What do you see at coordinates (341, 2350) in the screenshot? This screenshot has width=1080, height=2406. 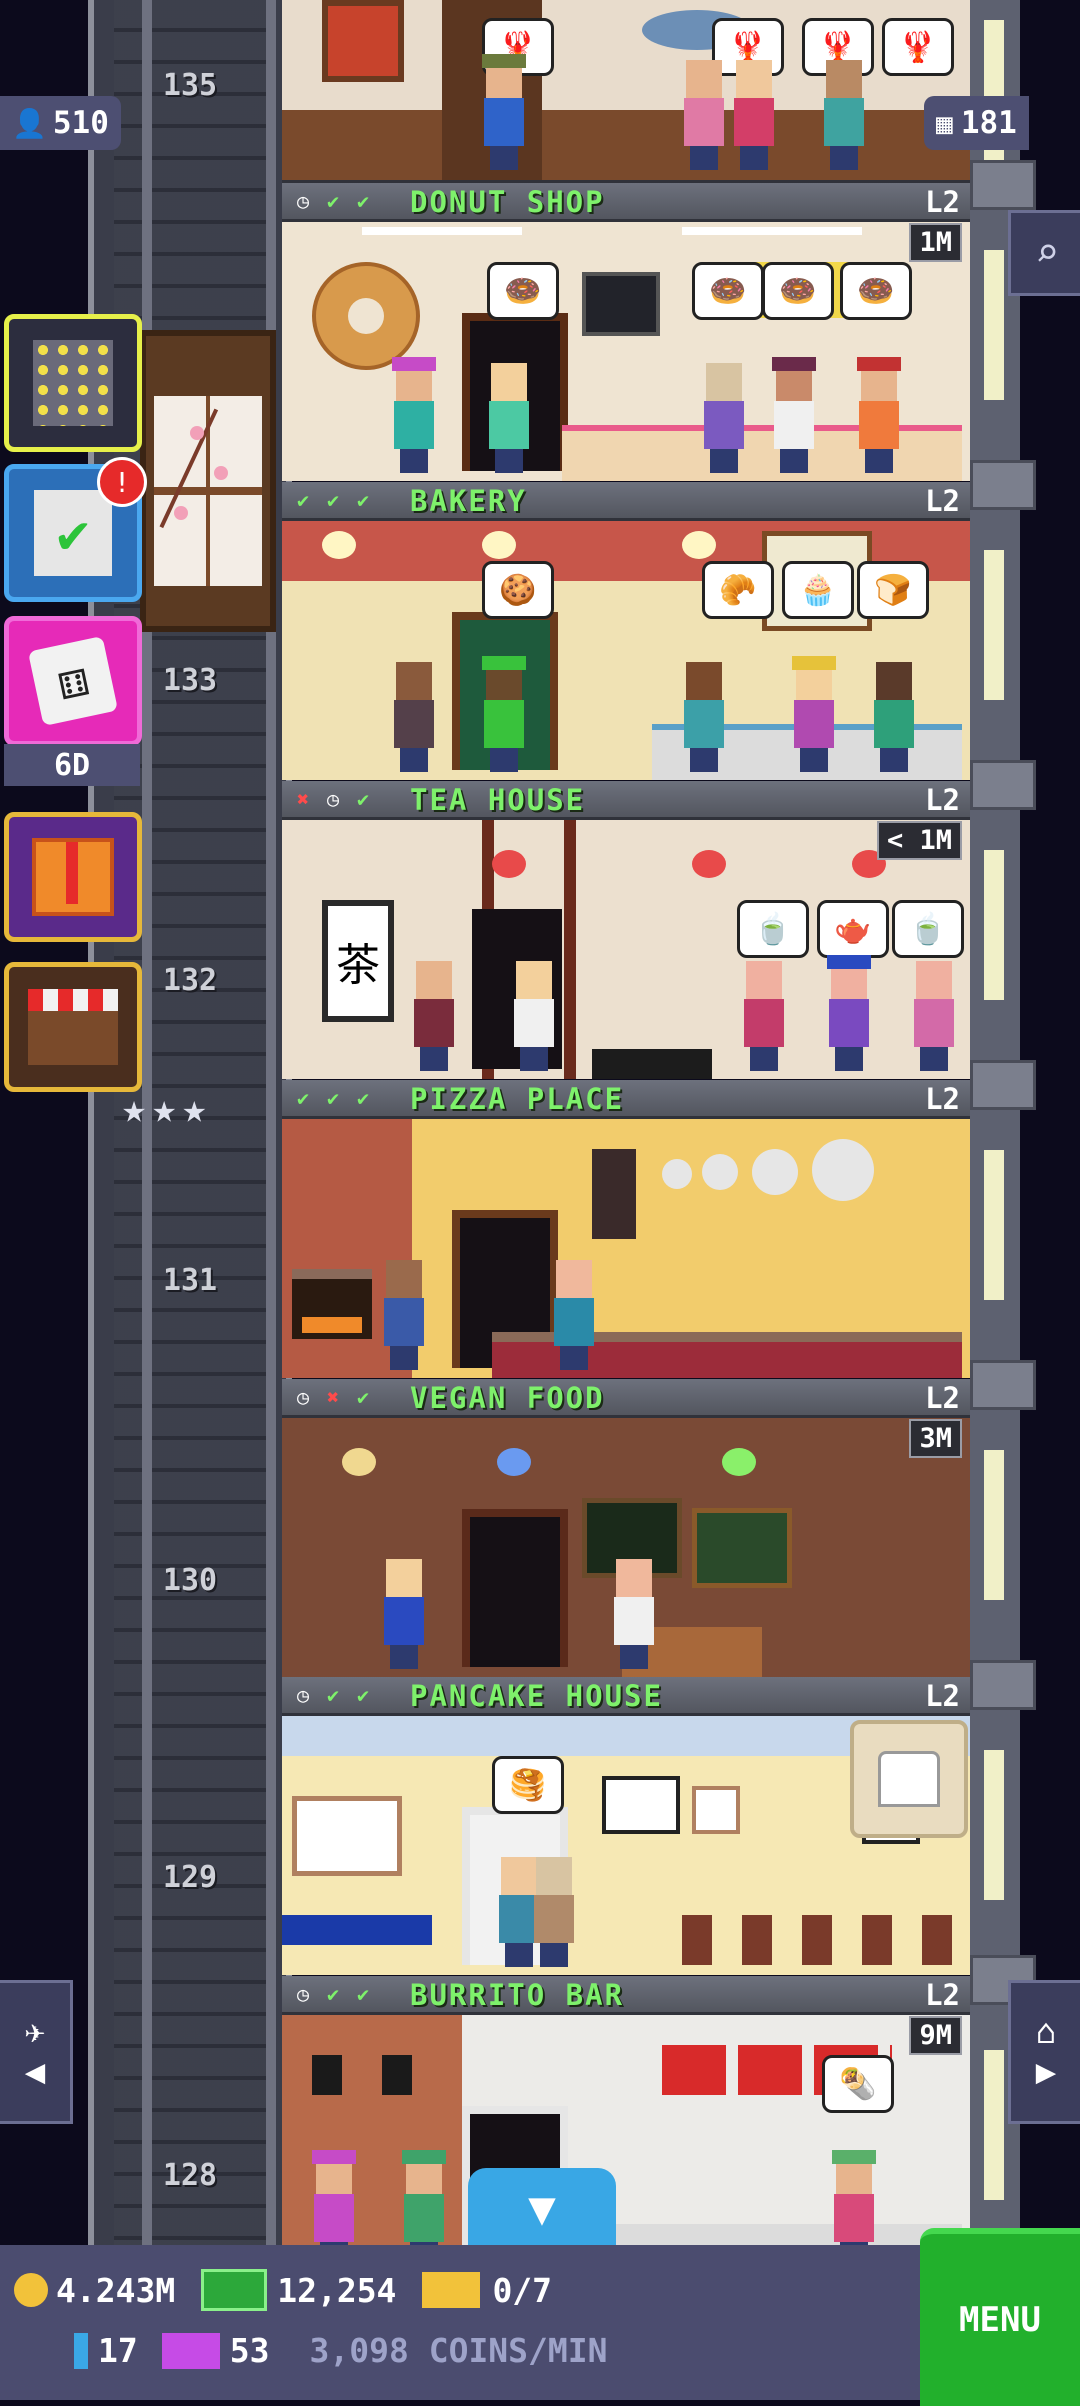 I see `resource-row: 17 53 3,098 COINS/MIN` at bounding box center [341, 2350].